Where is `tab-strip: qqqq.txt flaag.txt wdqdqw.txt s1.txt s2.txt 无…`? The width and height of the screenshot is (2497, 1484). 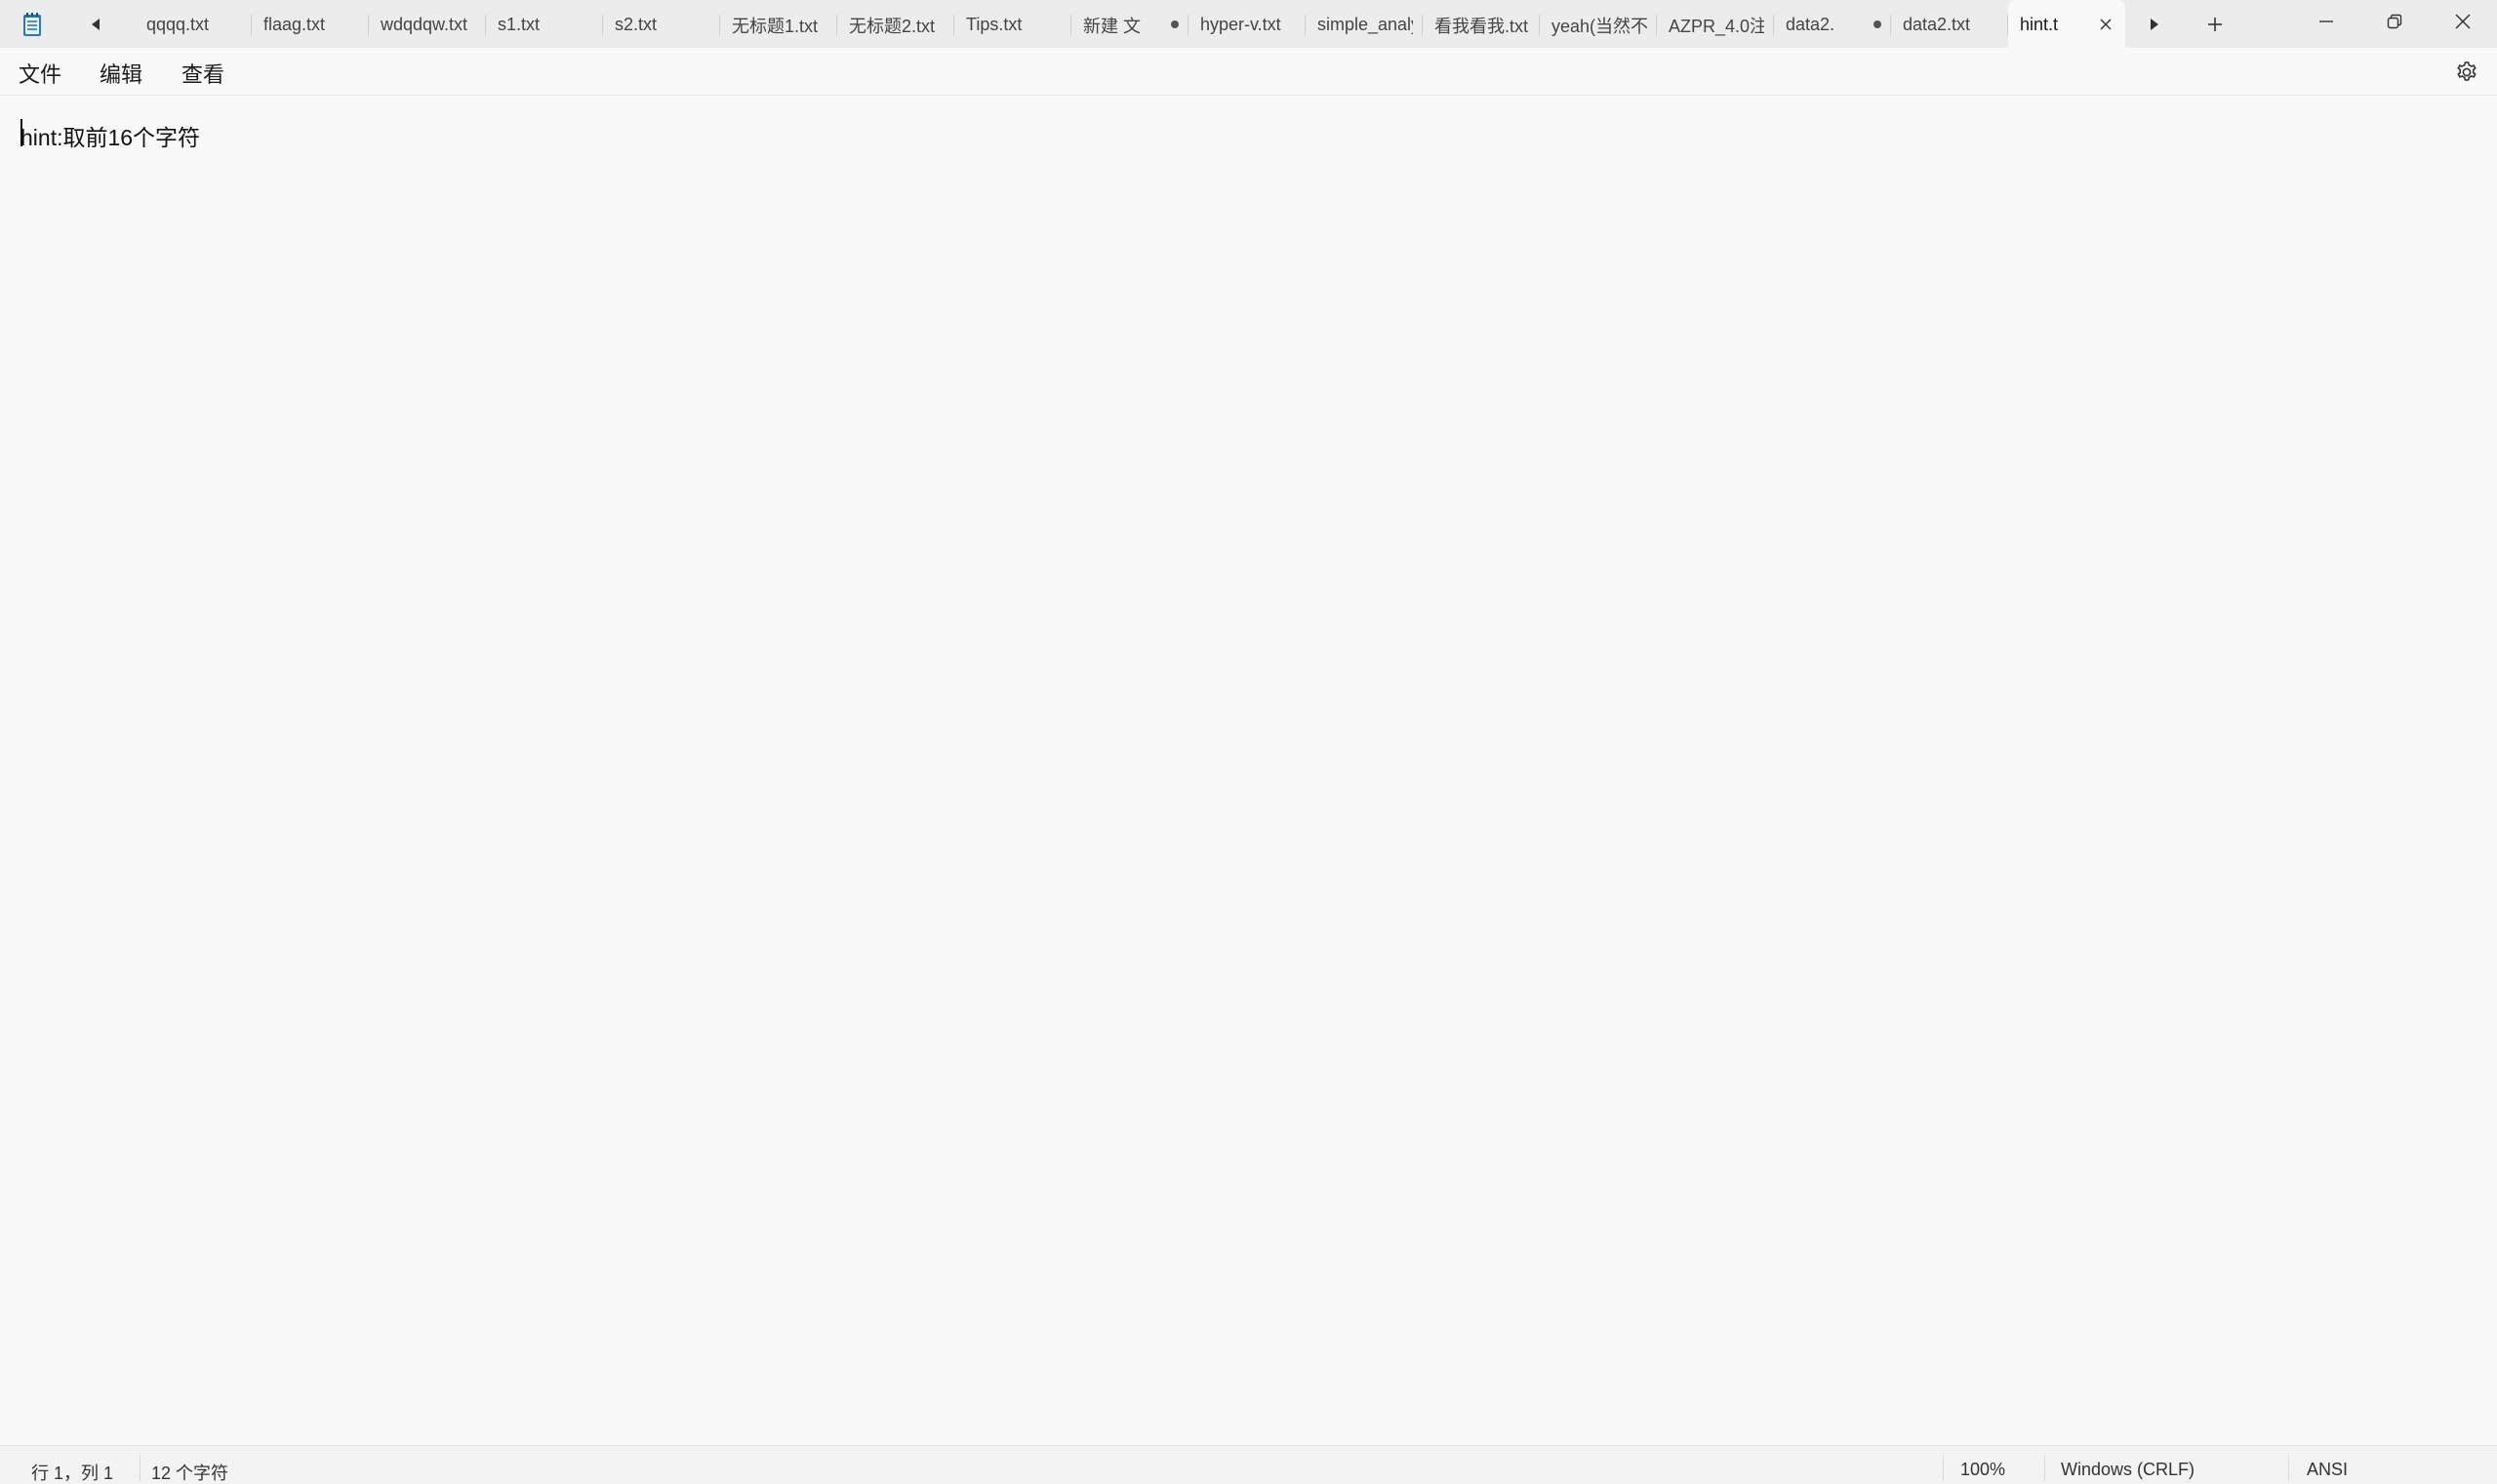 tab-strip: qqqq.txt flaag.txt wdqdqw.txt s1.txt s2.txt 无… is located at coordinates (1130, 24).